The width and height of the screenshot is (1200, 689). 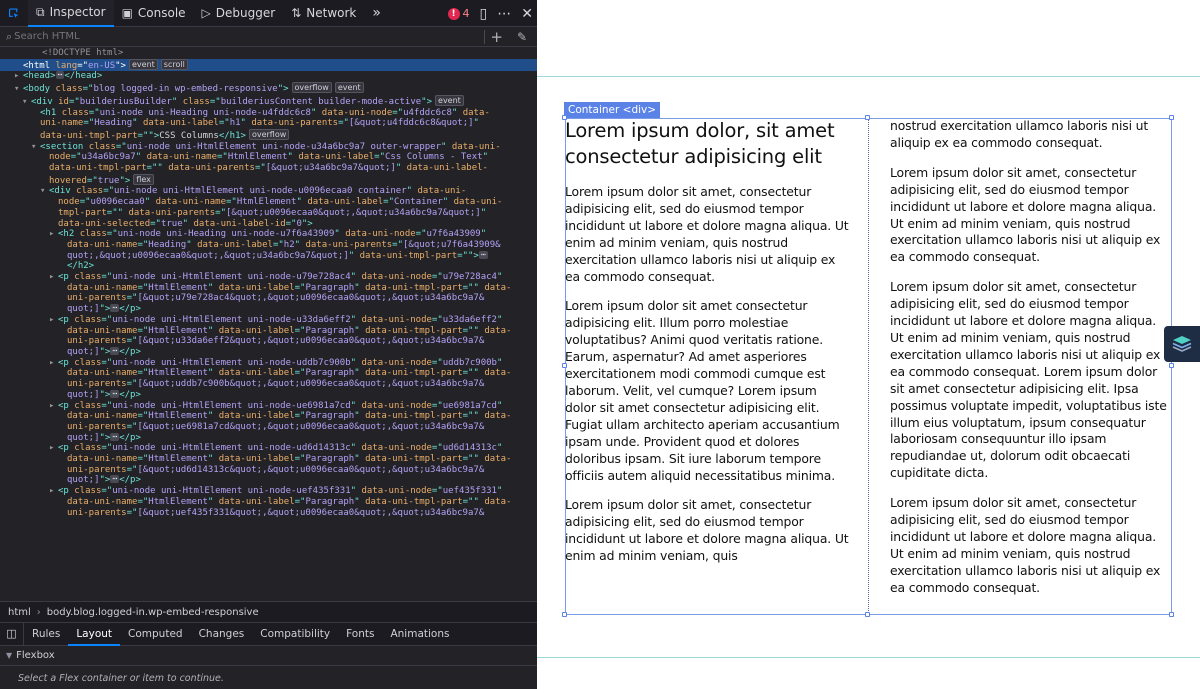 I want to click on container-label: Container <div>, so click(x=612, y=110).